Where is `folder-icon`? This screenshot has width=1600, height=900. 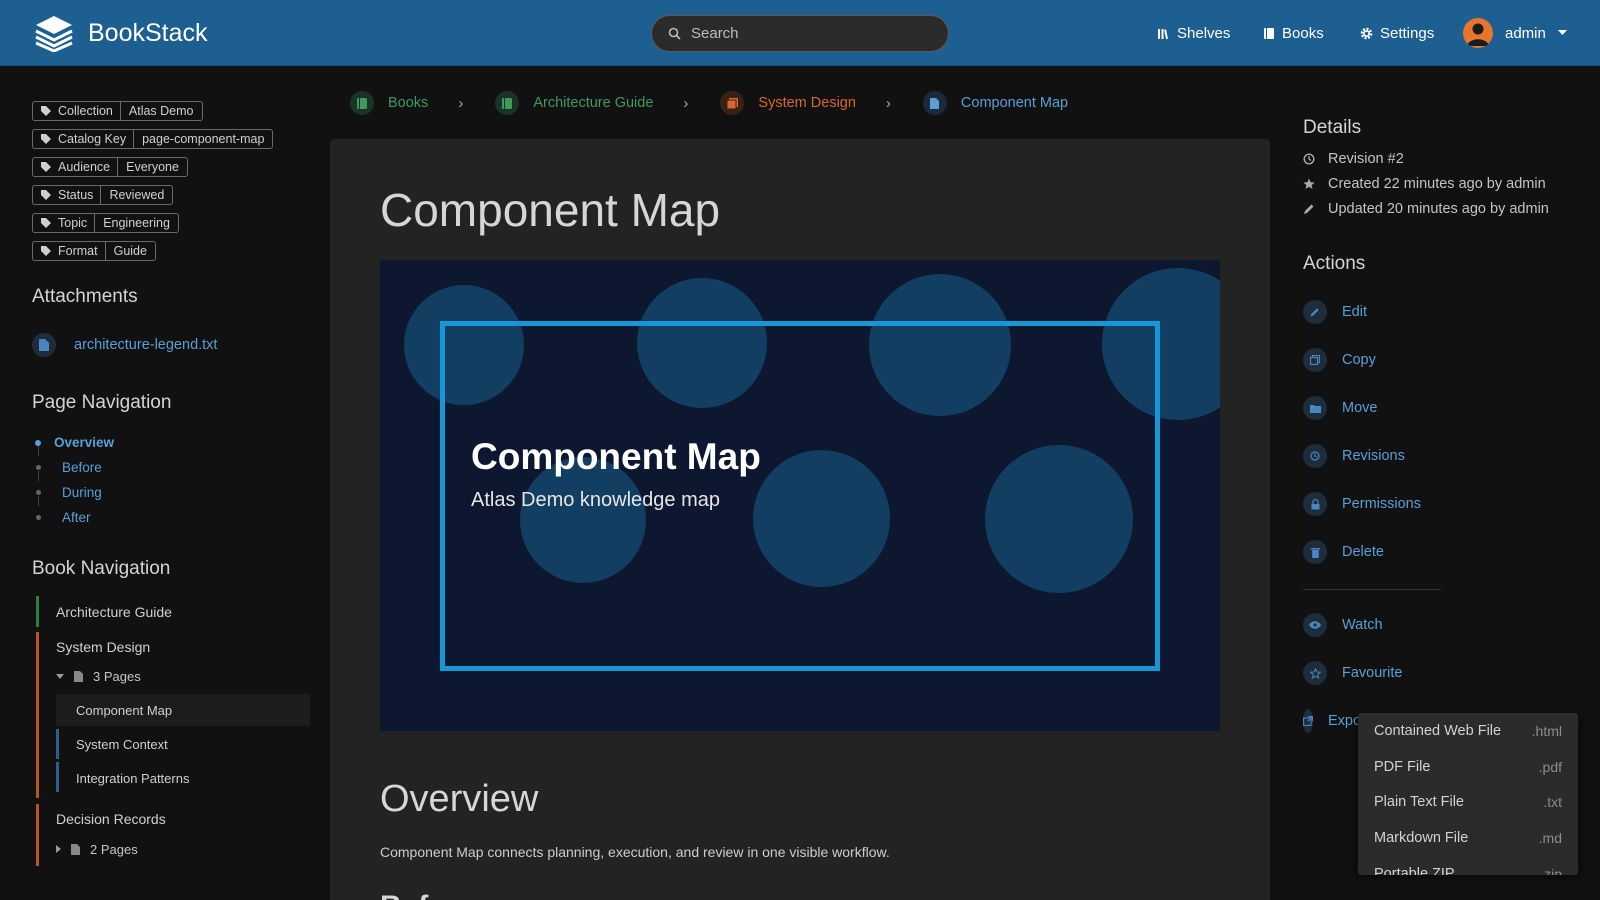
folder-icon is located at coordinates (1315, 408).